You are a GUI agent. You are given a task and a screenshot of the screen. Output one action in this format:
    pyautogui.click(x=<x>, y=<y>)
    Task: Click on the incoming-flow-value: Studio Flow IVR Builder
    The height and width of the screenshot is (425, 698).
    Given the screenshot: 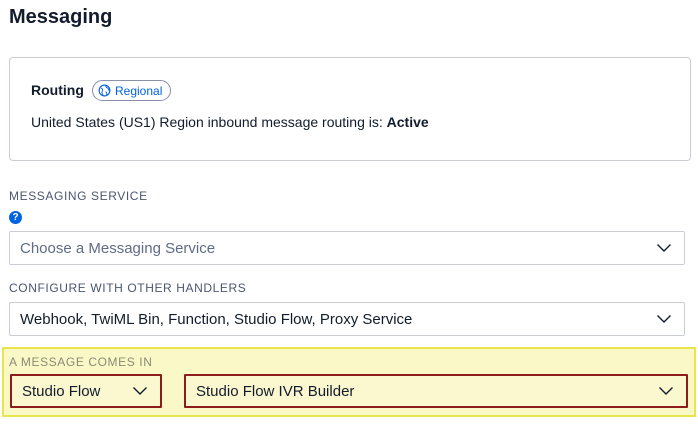 What is the action you would take?
    pyautogui.click(x=275, y=391)
    